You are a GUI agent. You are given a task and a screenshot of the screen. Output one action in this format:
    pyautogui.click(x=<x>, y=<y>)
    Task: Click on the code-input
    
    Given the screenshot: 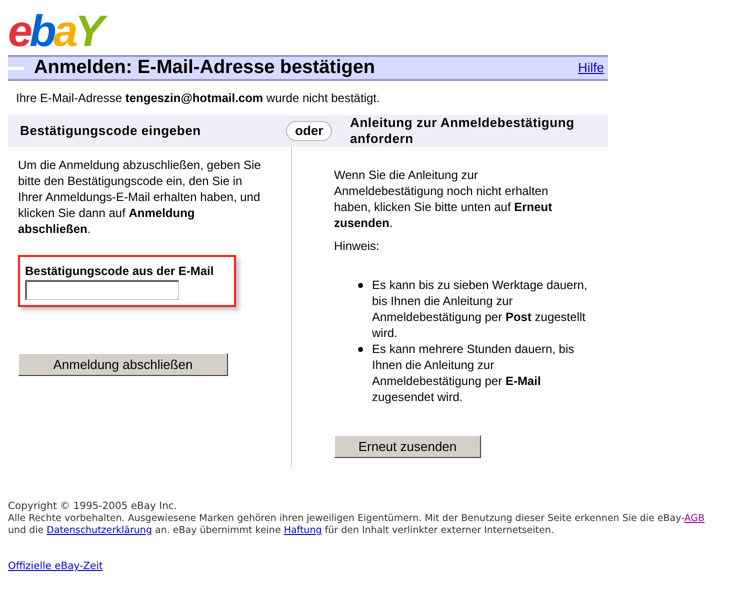 What is the action you would take?
    pyautogui.click(x=102, y=290)
    